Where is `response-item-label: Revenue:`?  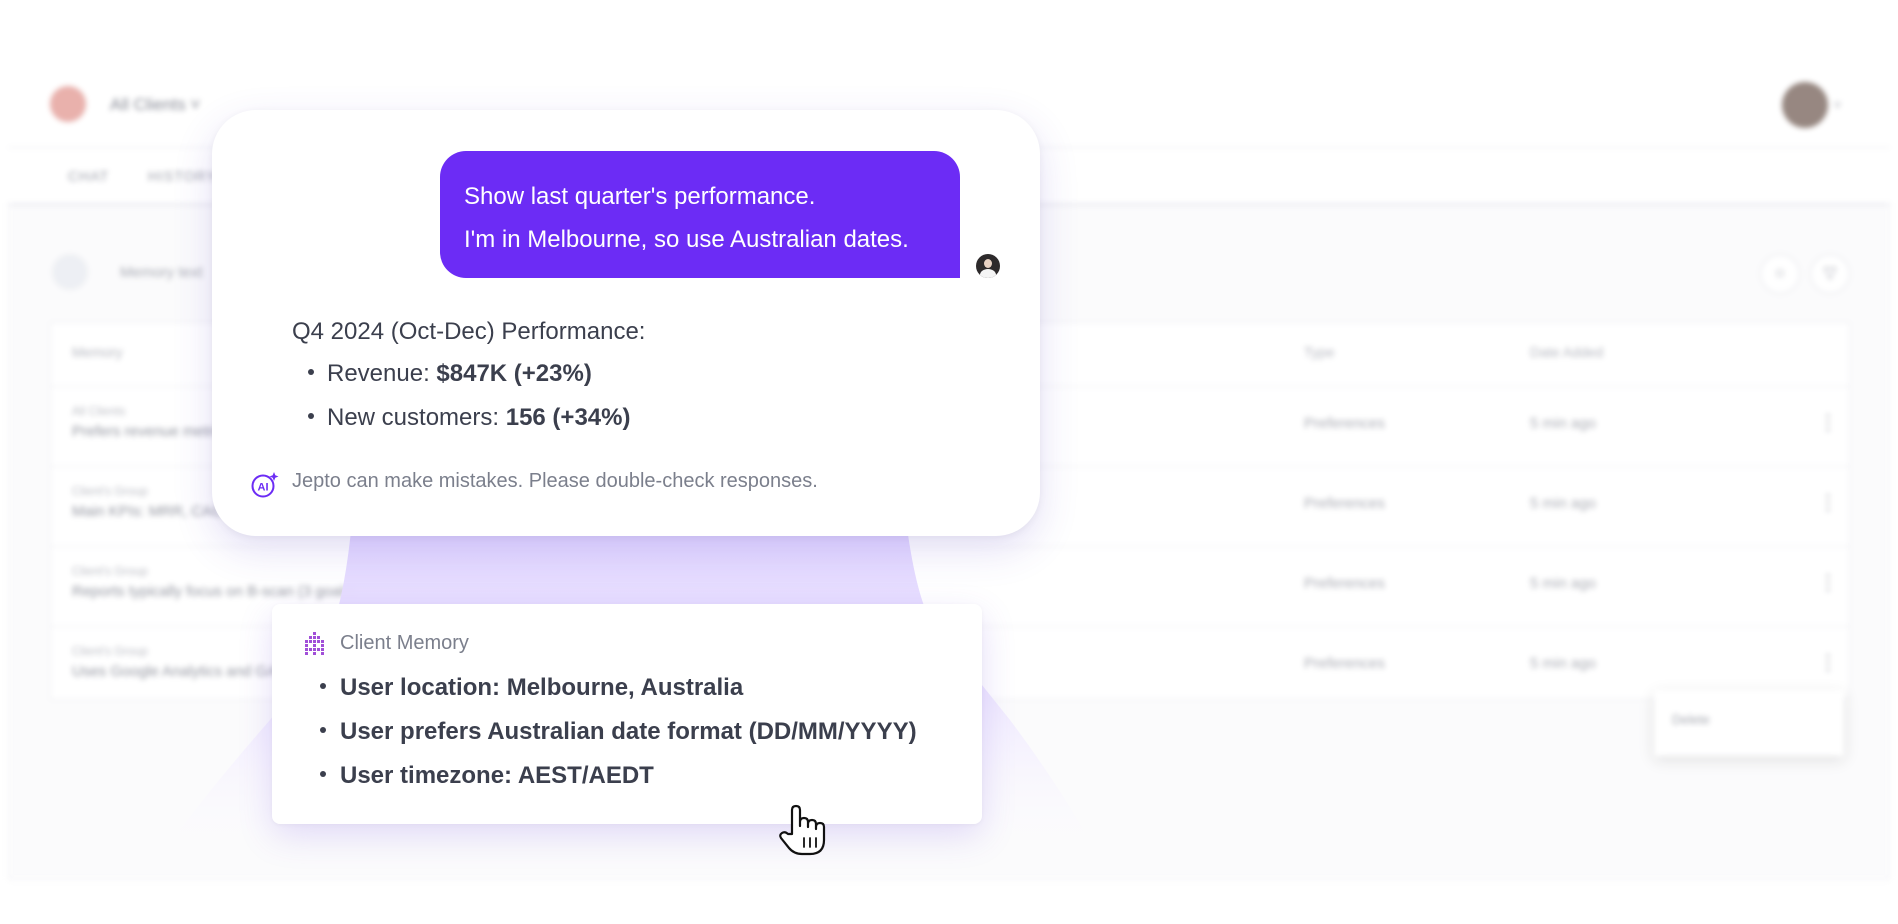 response-item-label: Revenue: is located at coordinates (382, 373).